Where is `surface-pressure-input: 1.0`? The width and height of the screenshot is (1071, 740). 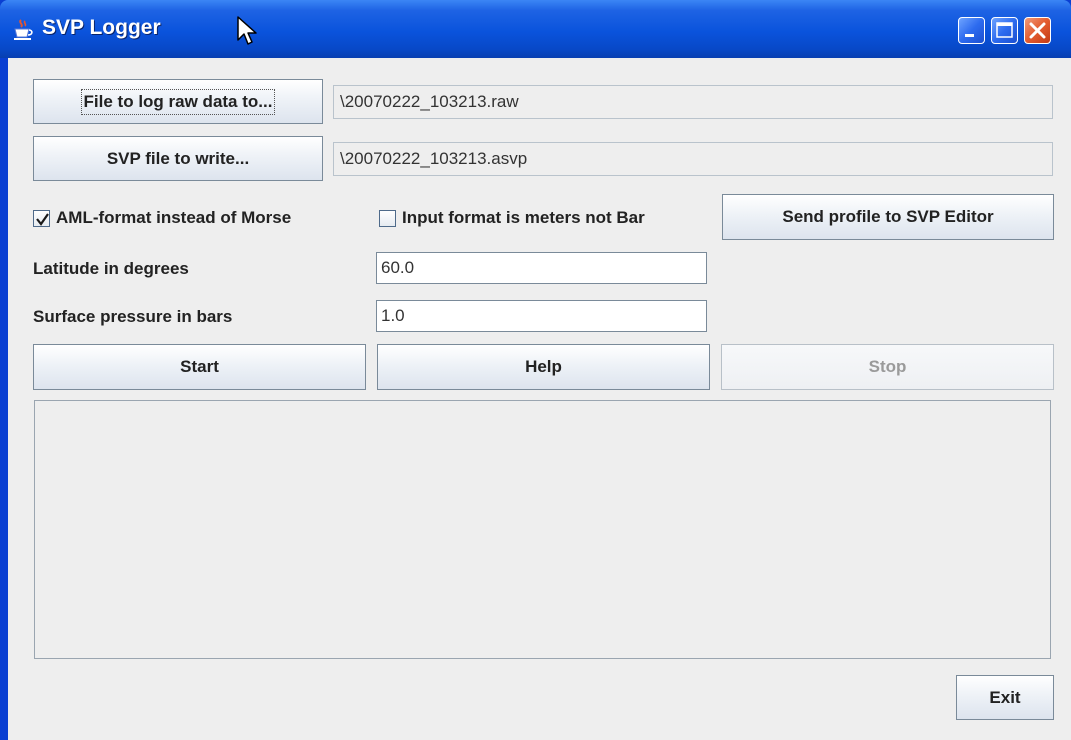
surface-pressure-input: 1.0 is located at coordinates (541, 316).